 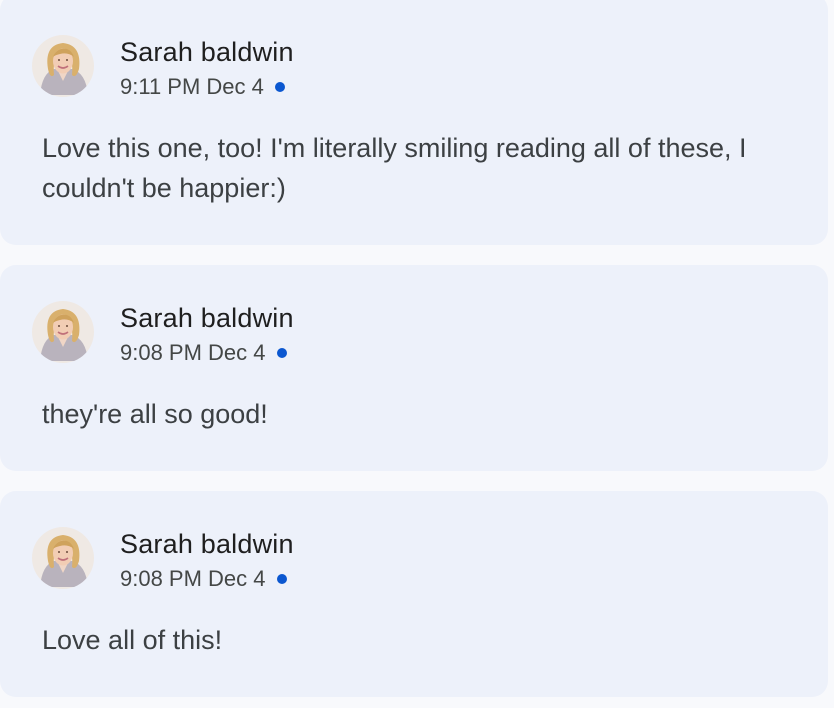 What do you see at coordinates (155, 414) in the screenshot?
I see `message-text: they're all so good!` at bounding box center [155, 414].